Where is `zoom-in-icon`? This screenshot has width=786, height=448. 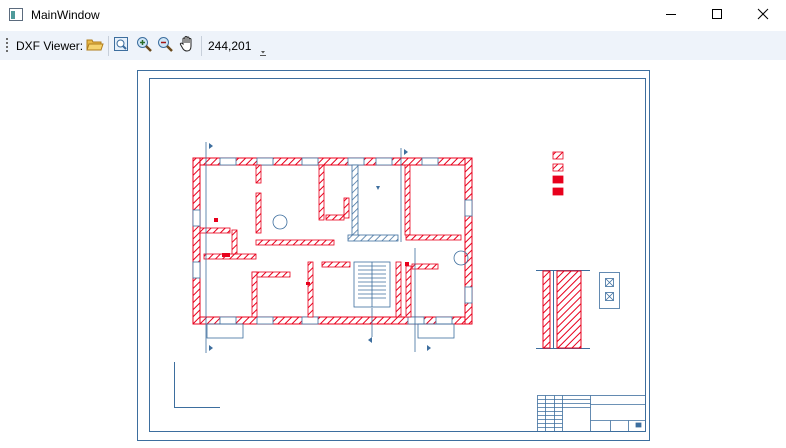 zoom-in-icon is located at coordinates (144, 46).